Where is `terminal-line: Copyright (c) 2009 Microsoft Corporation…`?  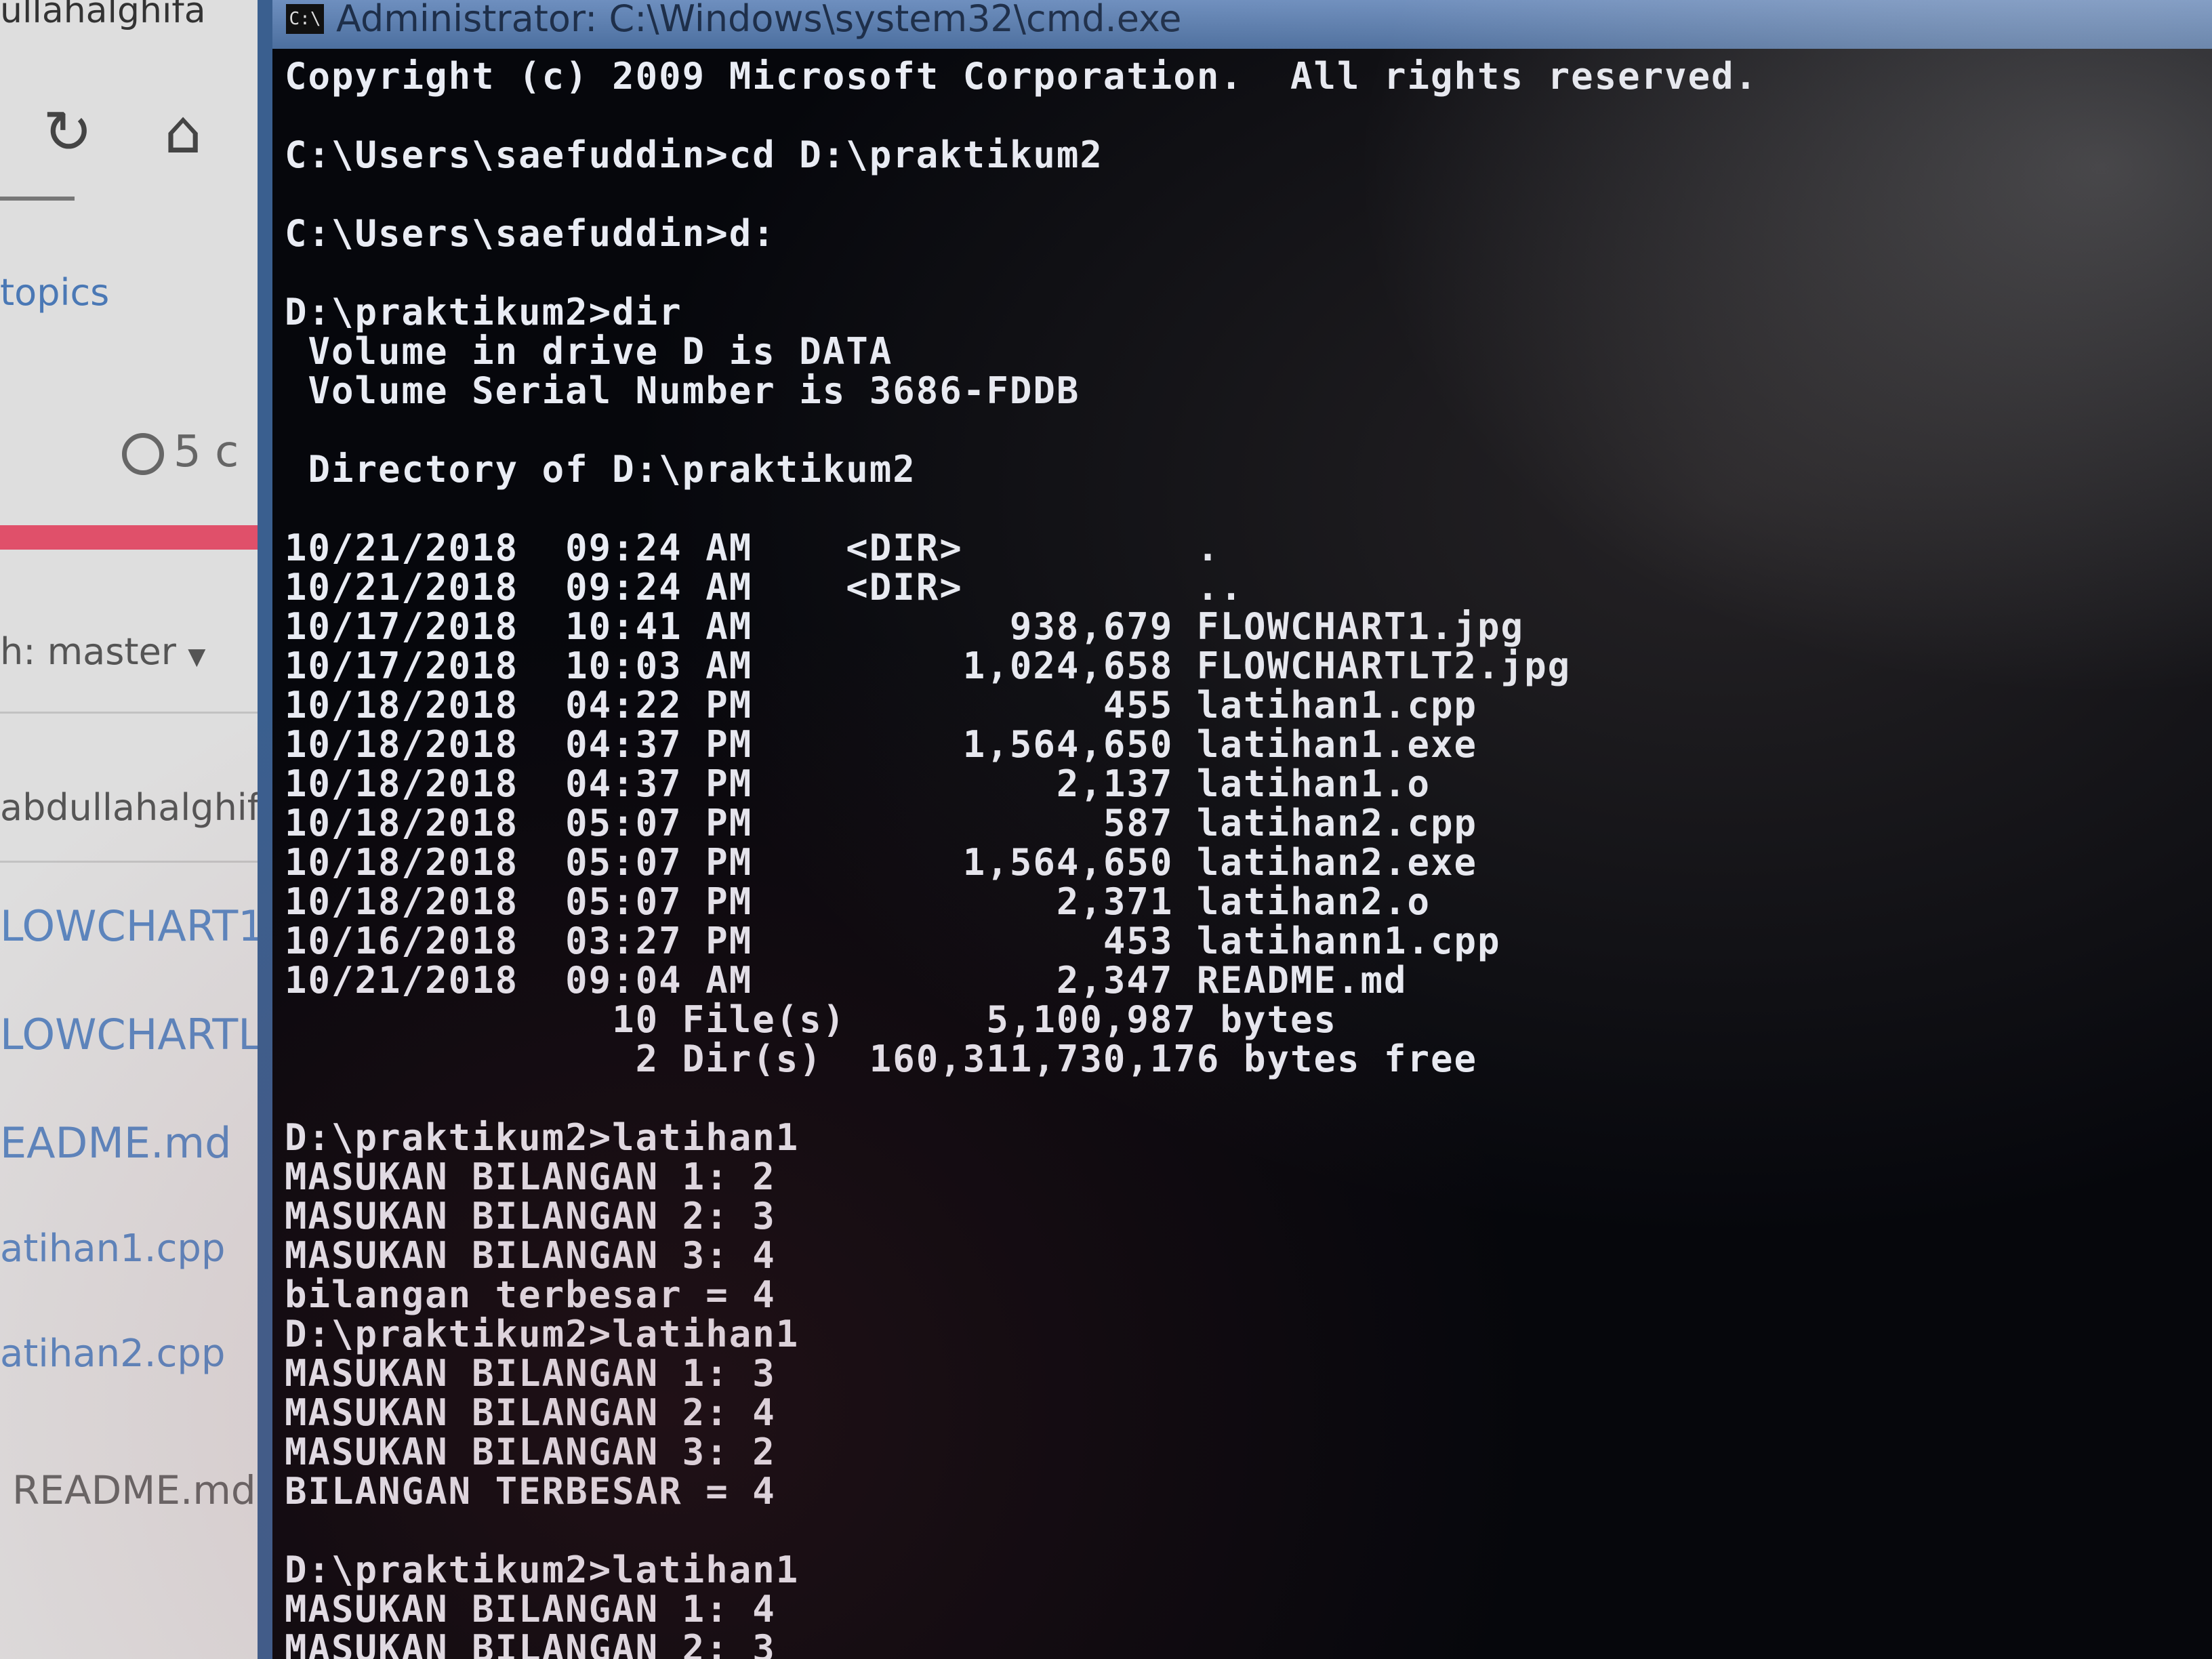 terminal-line: Copyright (c) 2009 Microsoft Corporation… is located at coordinates (1022, 76).